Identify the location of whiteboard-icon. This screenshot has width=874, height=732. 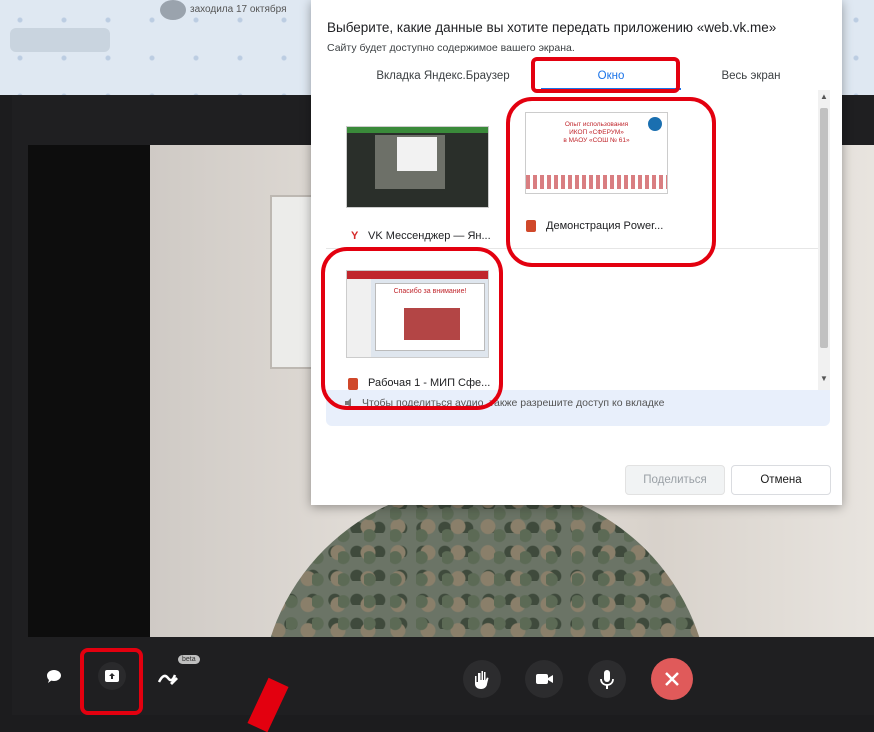
(167, 679).